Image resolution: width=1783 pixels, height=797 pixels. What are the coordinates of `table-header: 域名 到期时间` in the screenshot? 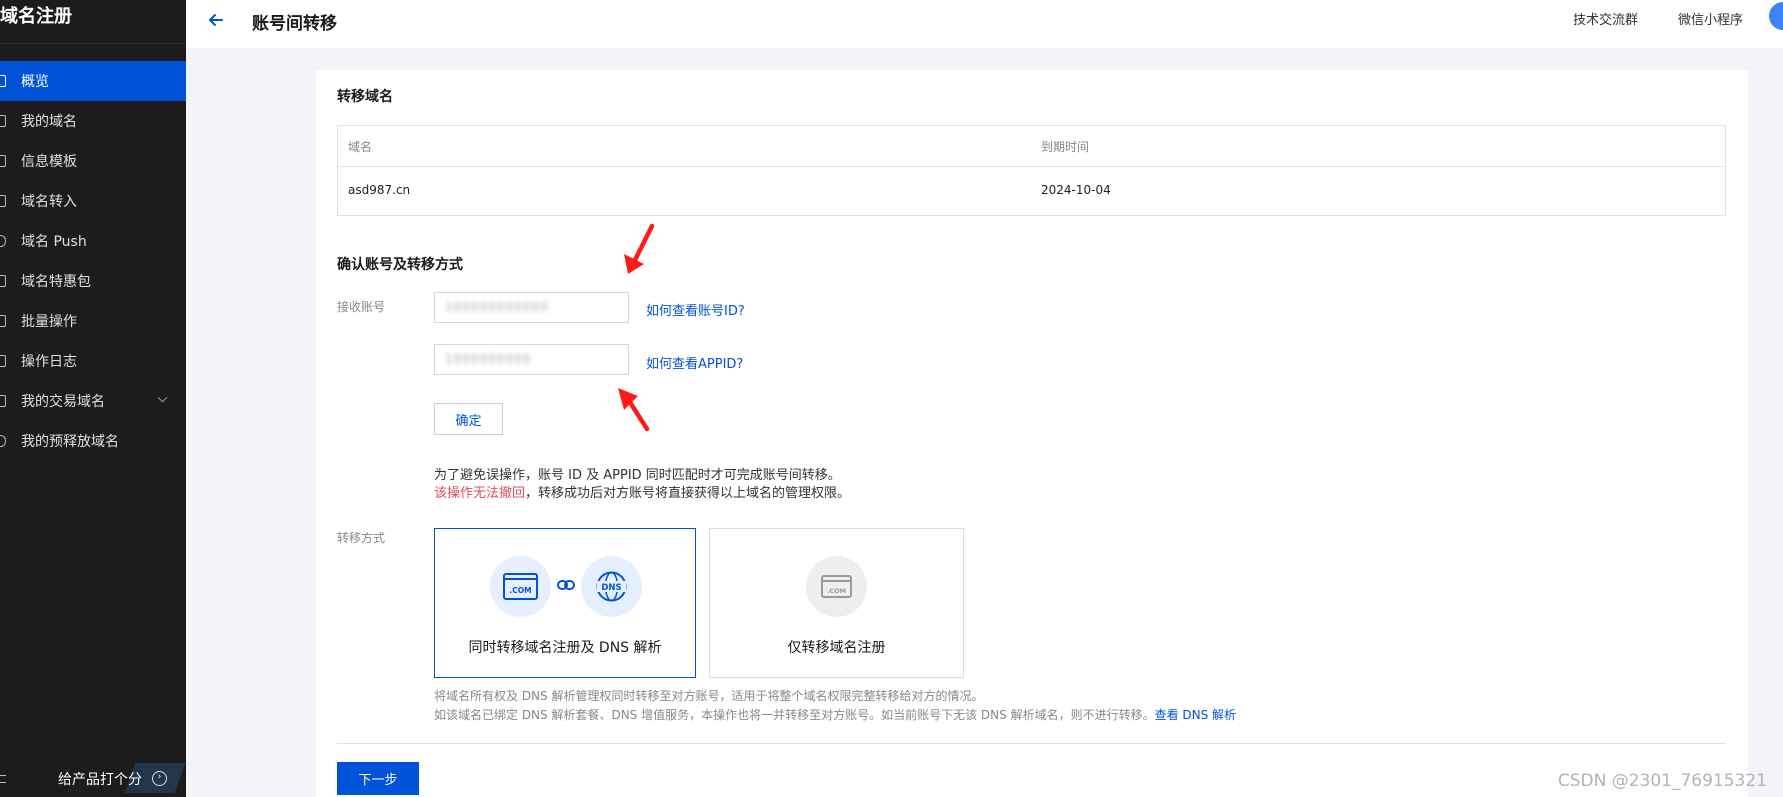 It's located at (1031, 146).